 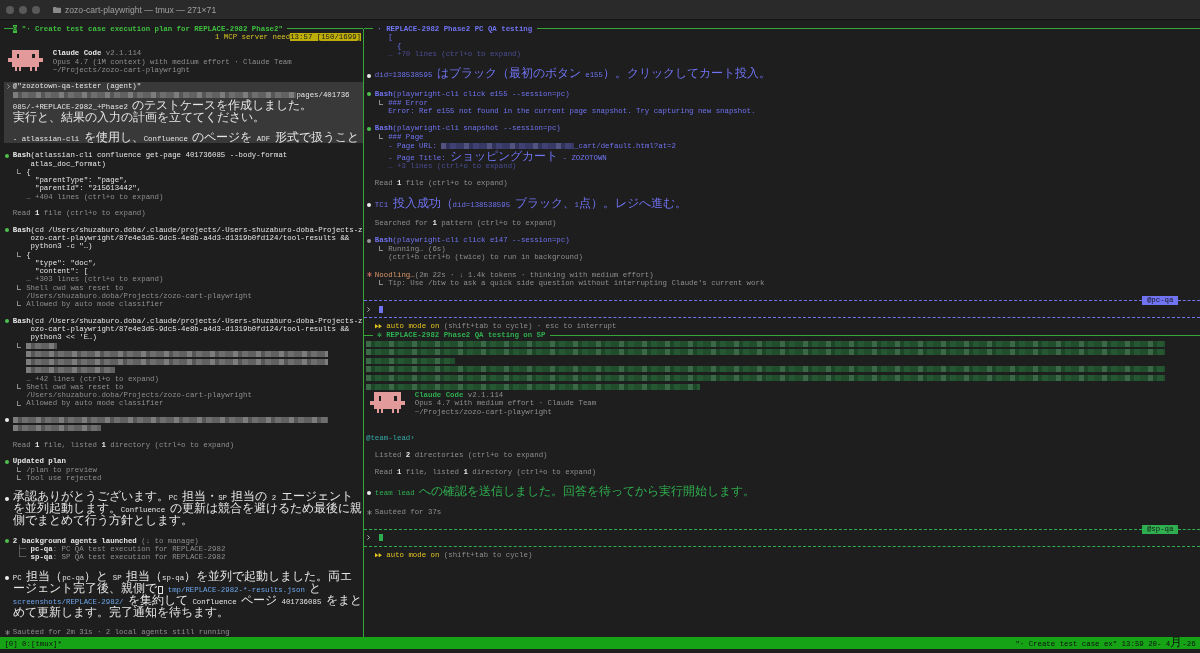 What do you see at coordinates (141, 9) in the screenshot?
I see `window-title: zozo-cart-playwright — tmux — 271×71` at bounding box center [141, 9].